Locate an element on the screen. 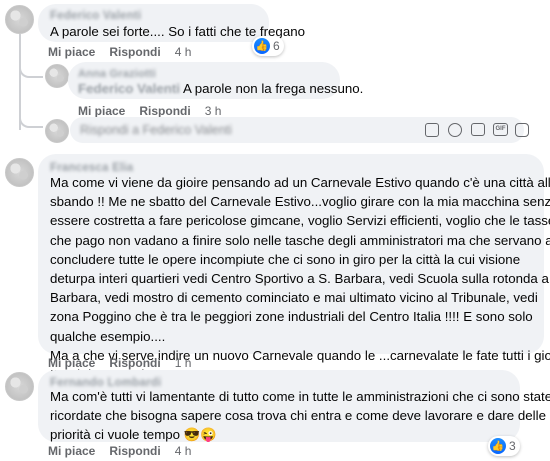 The height and width of the screenshot is (461, 550). comment-text-line: priorità ci vuole tempo 😎😜 is located at coordinates (133, 435).